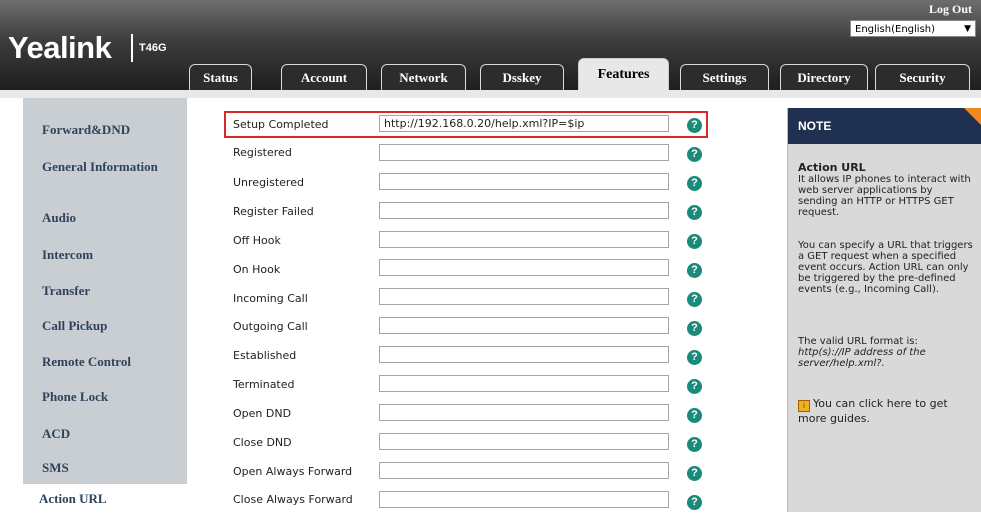 This screenshot has width=981, height=514. I want to click on label-open-dnd: Open DND, so click(262, 413).